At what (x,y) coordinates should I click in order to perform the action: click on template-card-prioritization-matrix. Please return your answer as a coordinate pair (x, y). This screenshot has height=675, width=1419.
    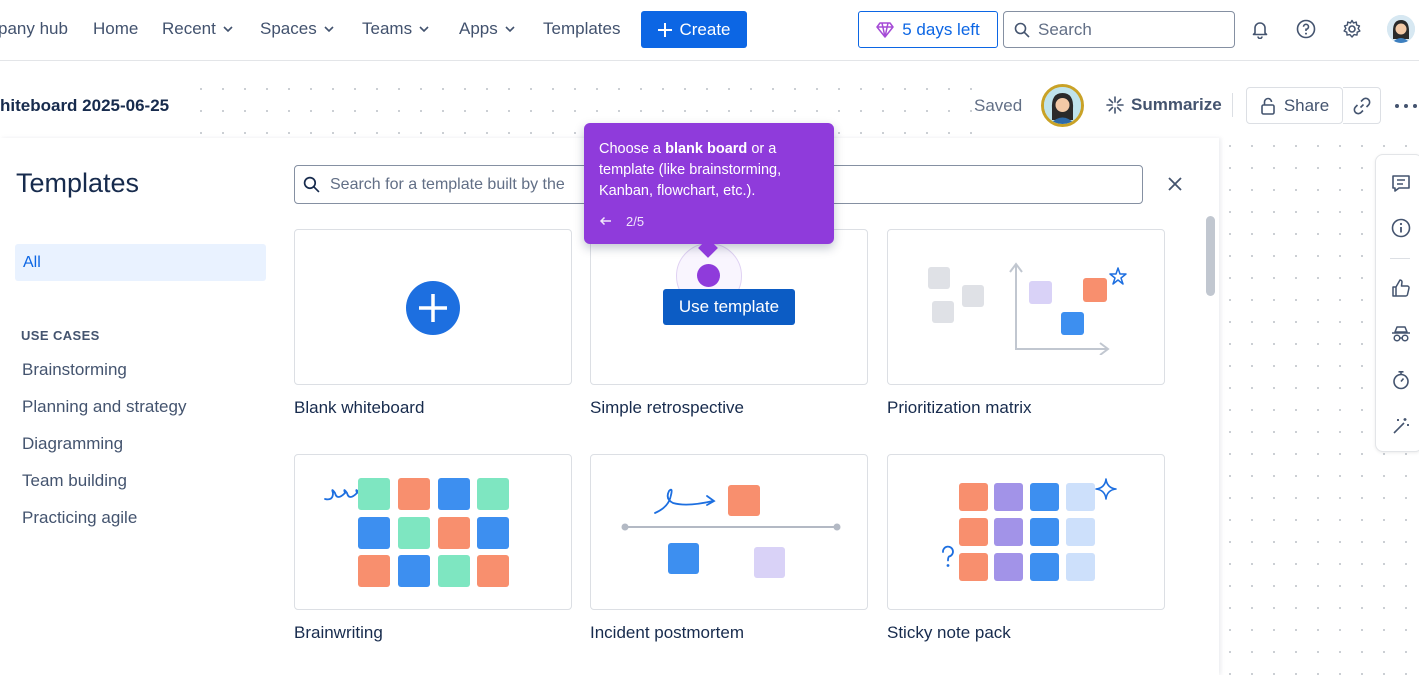
    Looking at the image, I should click on (1026, 307).